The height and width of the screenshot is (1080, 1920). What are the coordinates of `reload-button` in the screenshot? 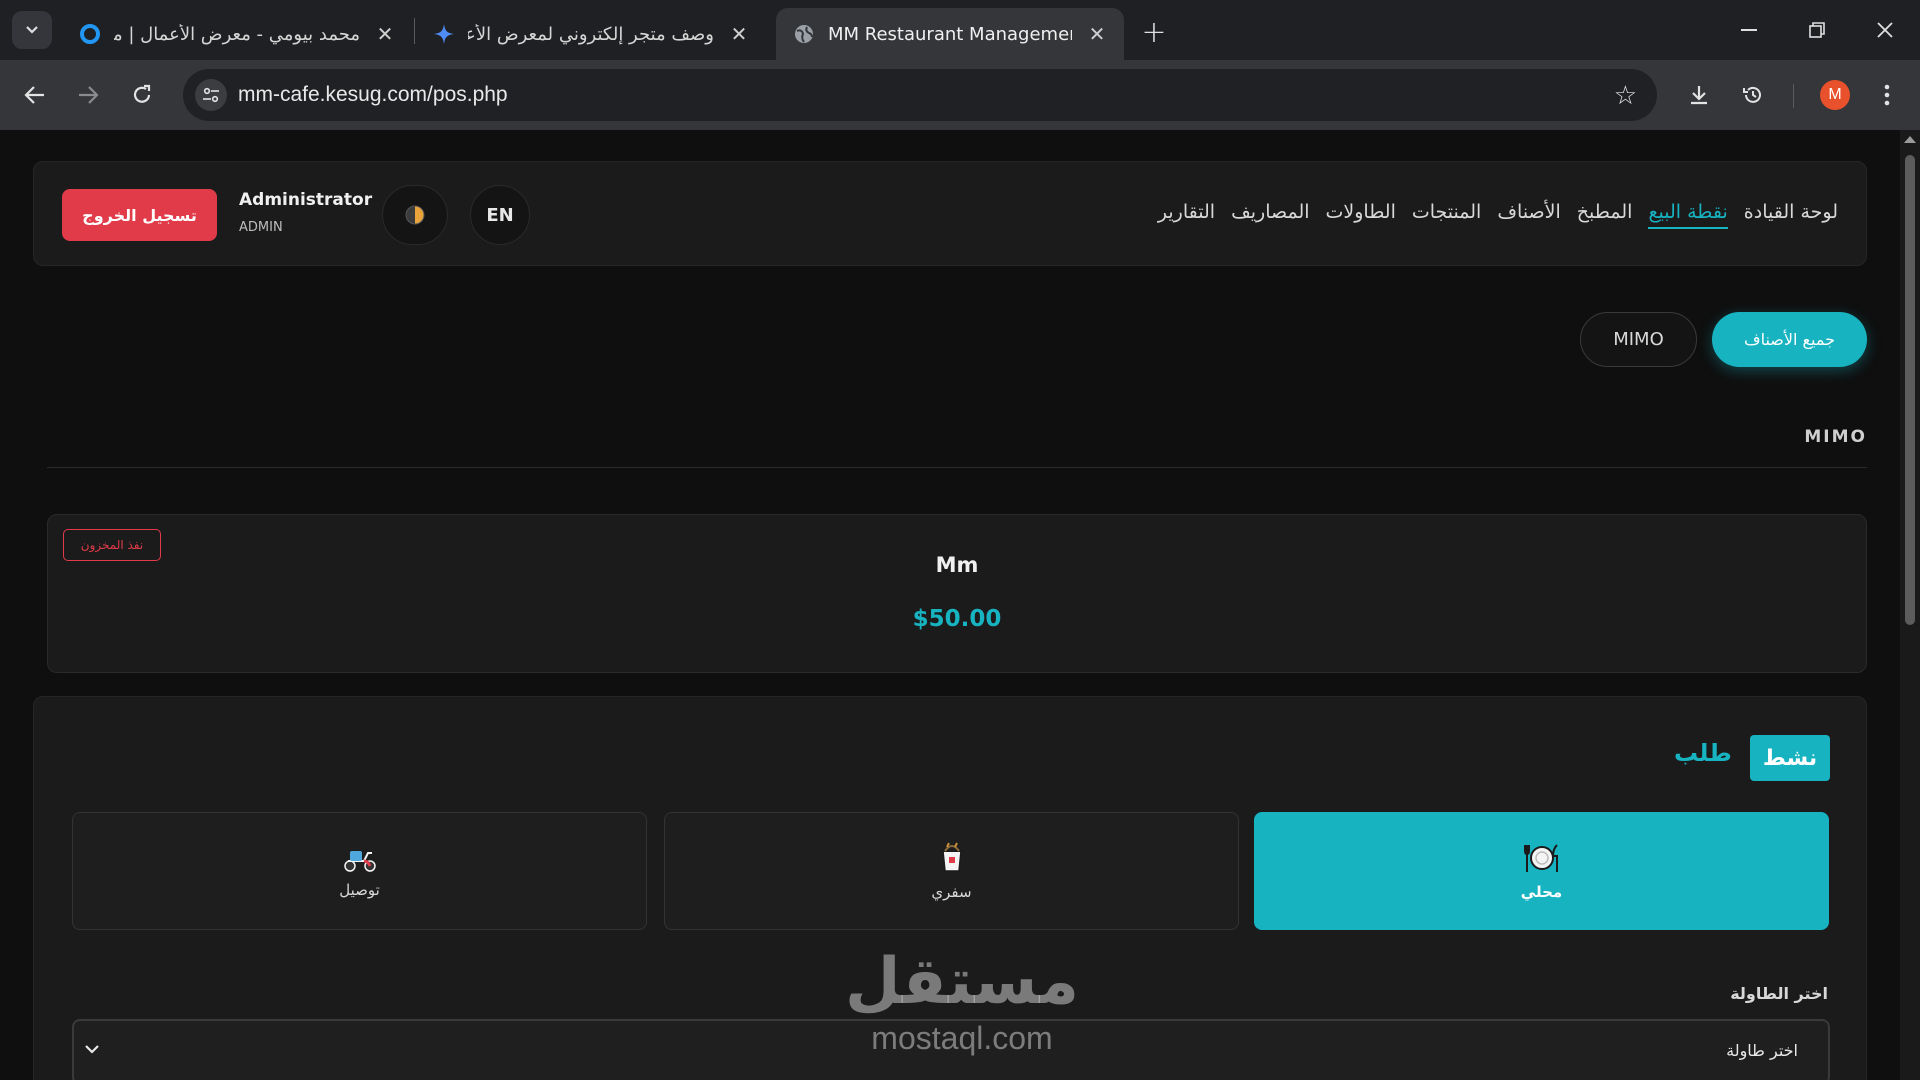 It's located at (142, 95).